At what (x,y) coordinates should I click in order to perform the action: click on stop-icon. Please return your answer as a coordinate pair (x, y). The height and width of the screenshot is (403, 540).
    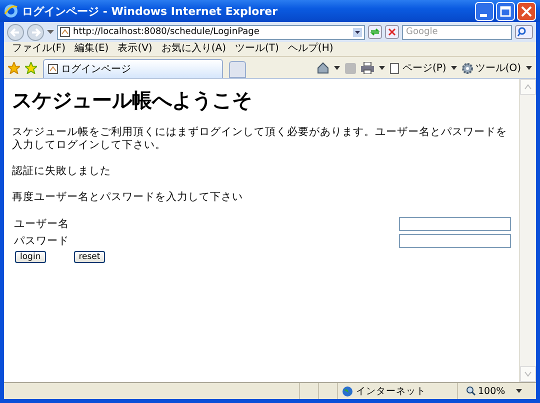
    Looking at the image, I should click on (392, 32).